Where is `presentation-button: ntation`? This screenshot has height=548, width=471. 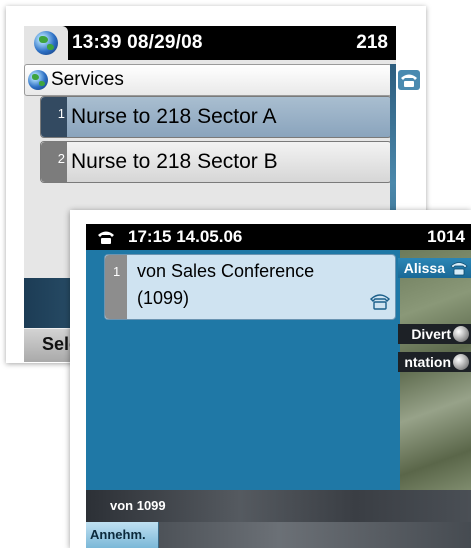
presentation-button: ntation is located at coordinates (434, 362).